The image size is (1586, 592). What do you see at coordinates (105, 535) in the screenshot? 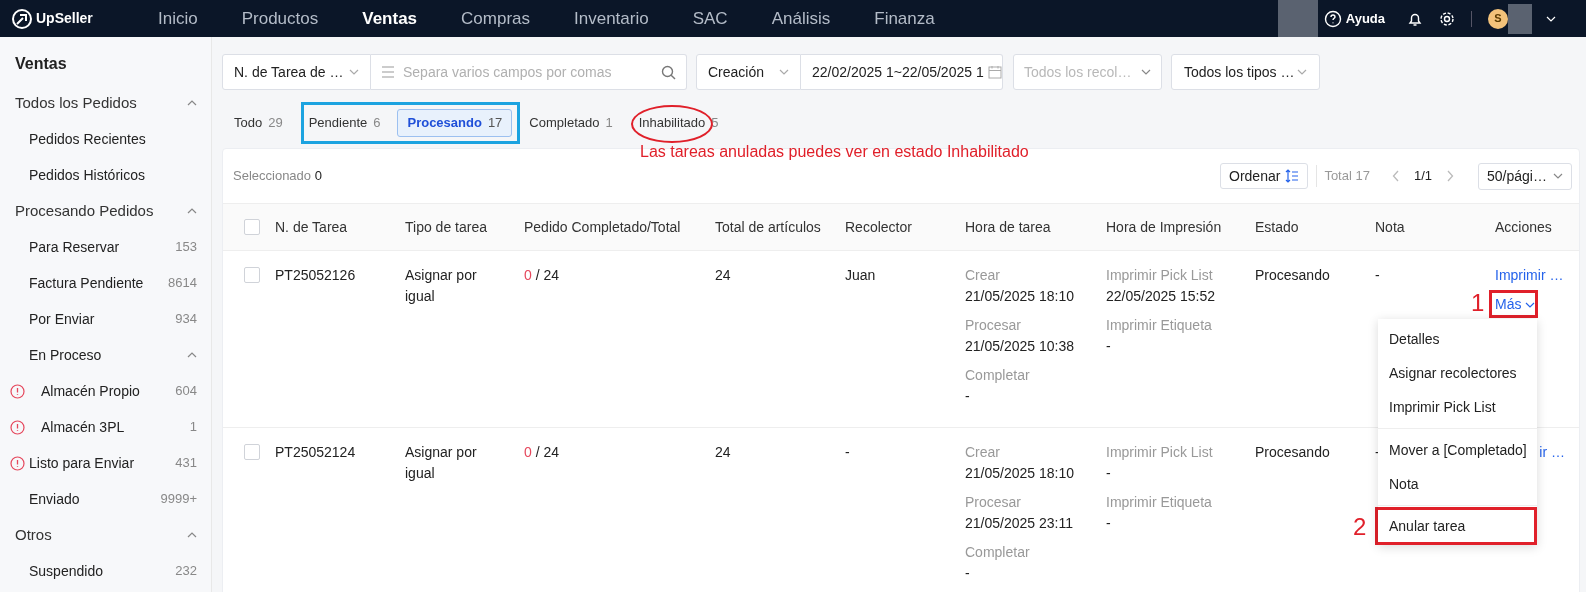
I see `sidebar-group: Otros` at bounding box center [105, 535].